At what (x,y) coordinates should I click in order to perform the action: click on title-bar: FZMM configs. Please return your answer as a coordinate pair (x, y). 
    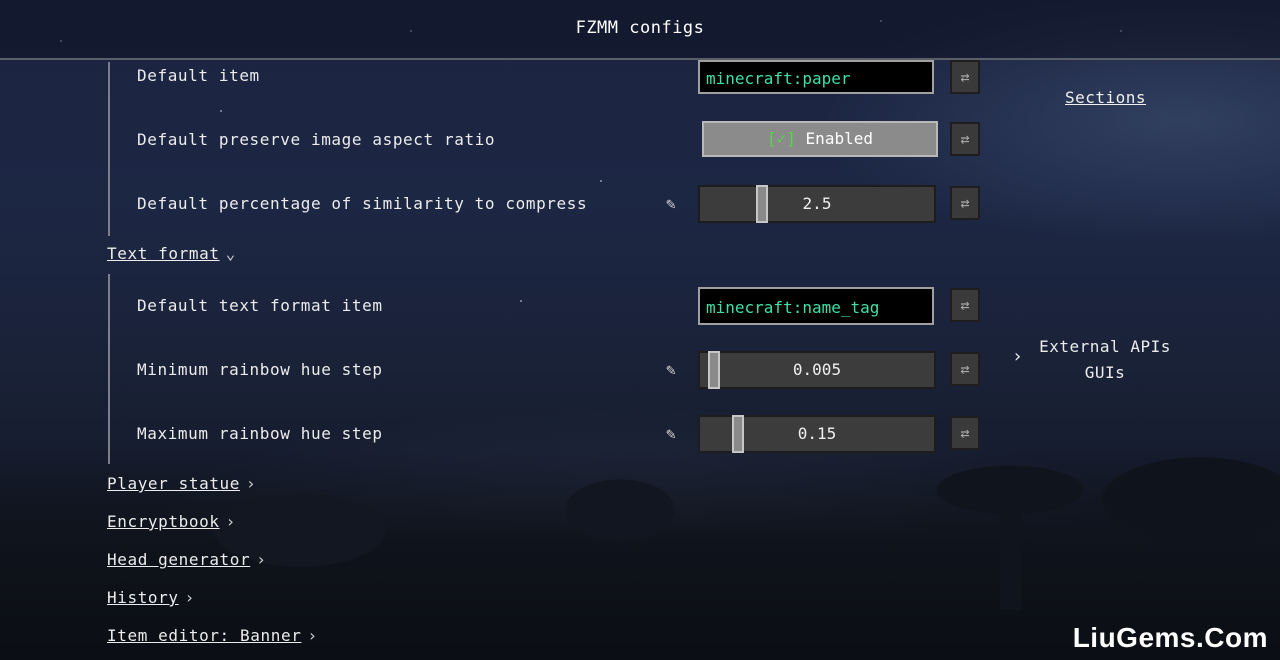
    Looking at the image, I should click on (640, 30).